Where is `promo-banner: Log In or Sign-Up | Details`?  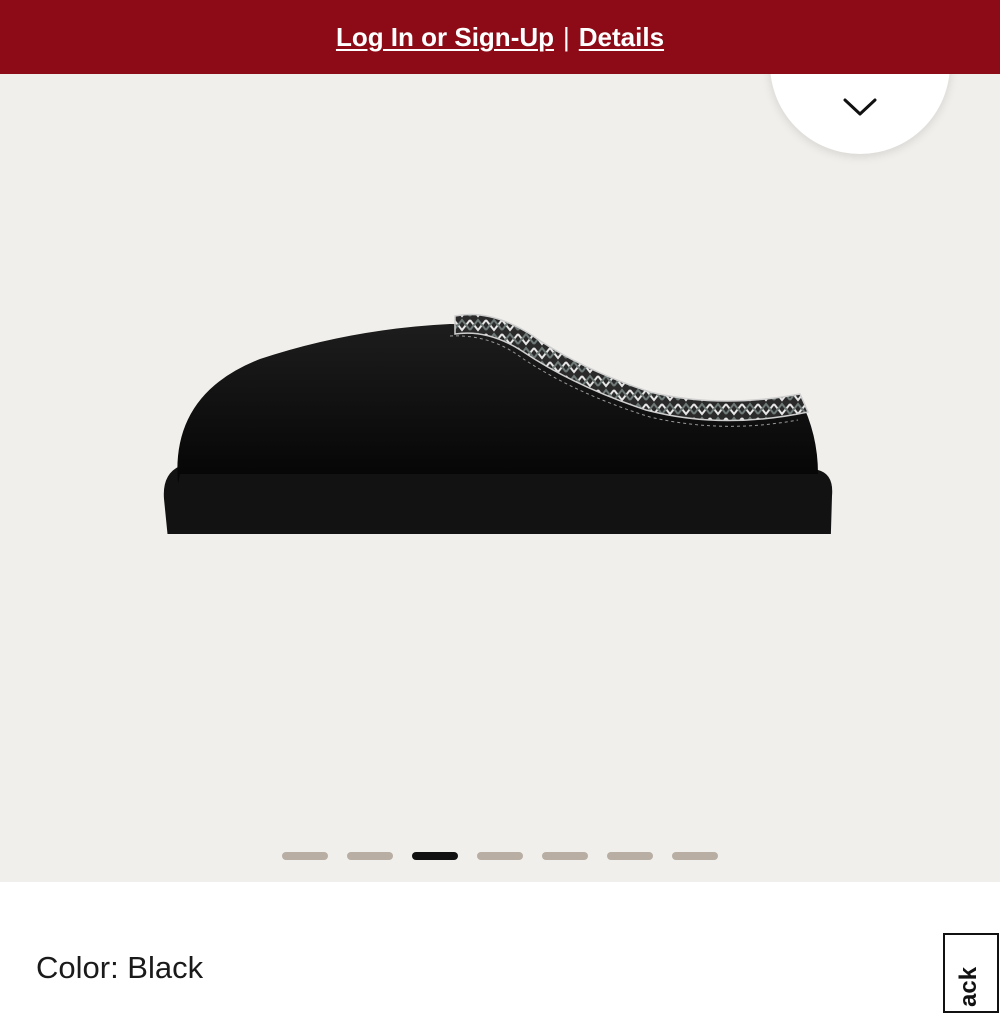 promo-banner: Log In or Sign-Up | Details is located at coordinates (500, 37).